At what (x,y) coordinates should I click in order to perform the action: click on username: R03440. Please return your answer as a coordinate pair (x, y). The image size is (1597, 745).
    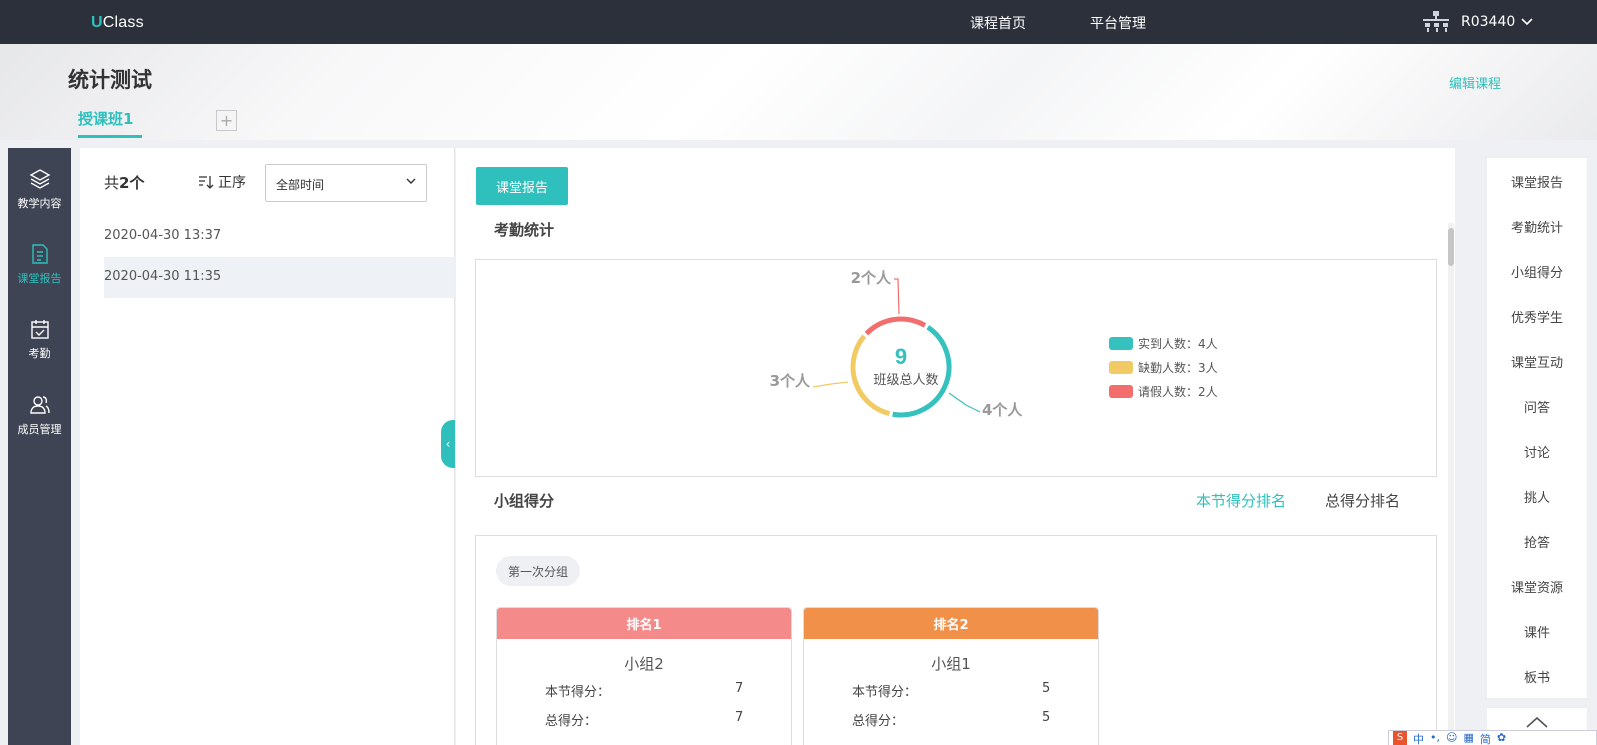
    Looking at the image, I should click on (1488, 22).